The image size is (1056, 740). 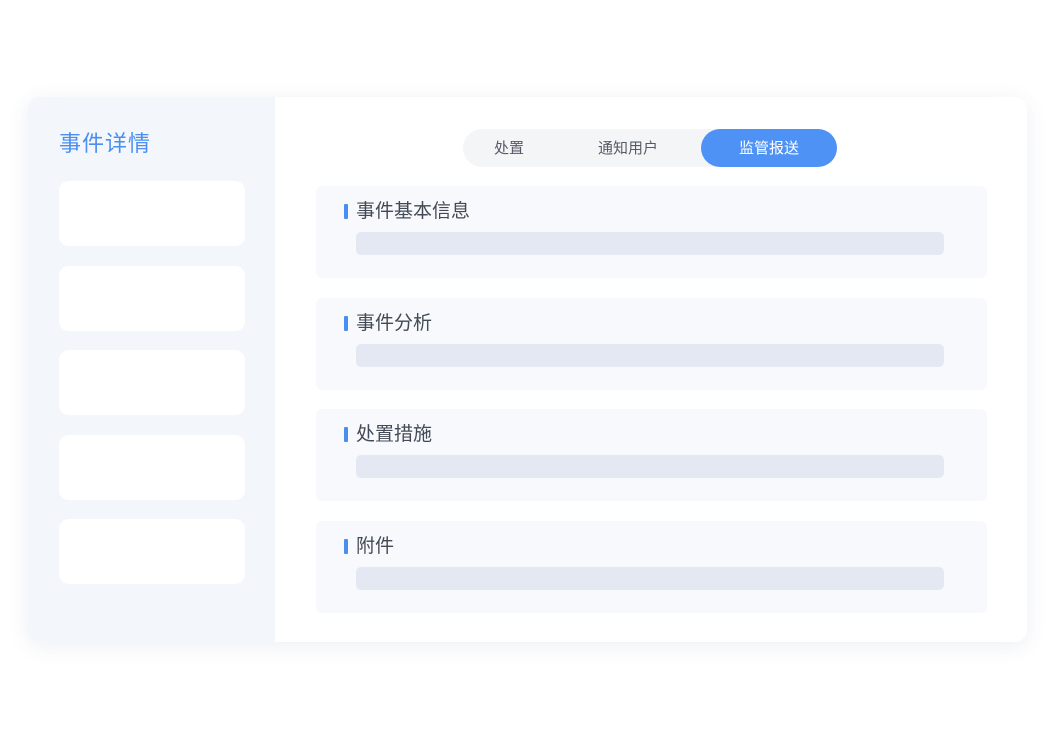 What do you see at coordinates (769, 148) in the screenshot?
I see `tab-regulatory-report: 监管报送` at bounding box center [769, 148].